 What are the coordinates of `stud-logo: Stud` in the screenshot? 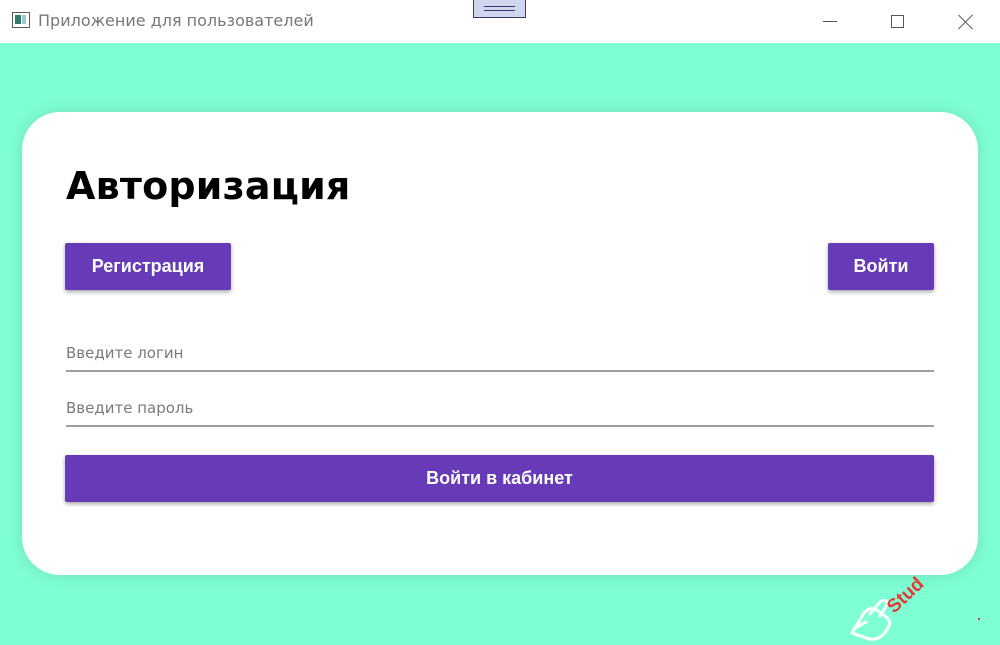 It's located at (889, 607).